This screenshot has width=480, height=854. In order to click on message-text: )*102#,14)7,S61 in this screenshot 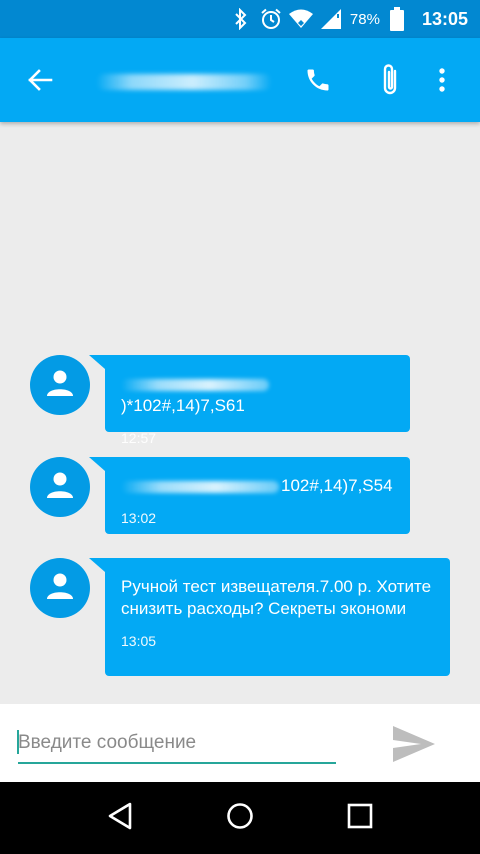, I will do `click(257, 395)`.